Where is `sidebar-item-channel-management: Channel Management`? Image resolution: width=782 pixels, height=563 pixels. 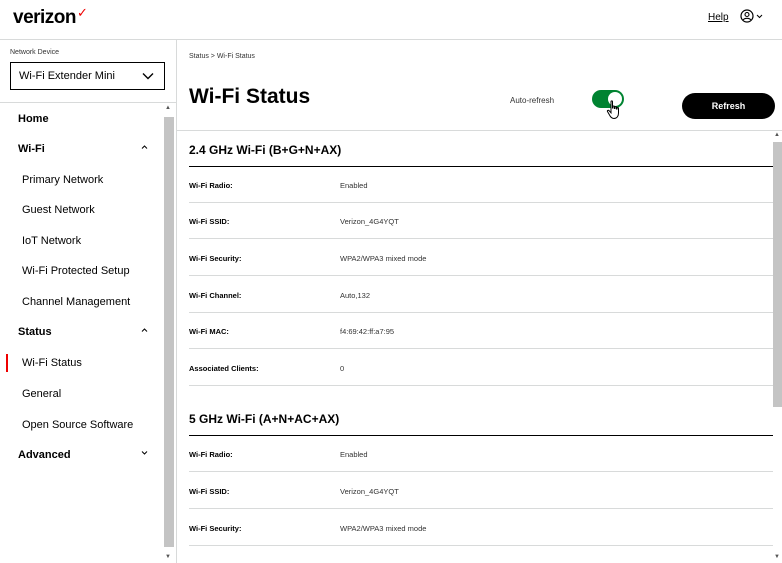 sidebar-item-channel-management: Channel Management is located at coordinates (81, 302).